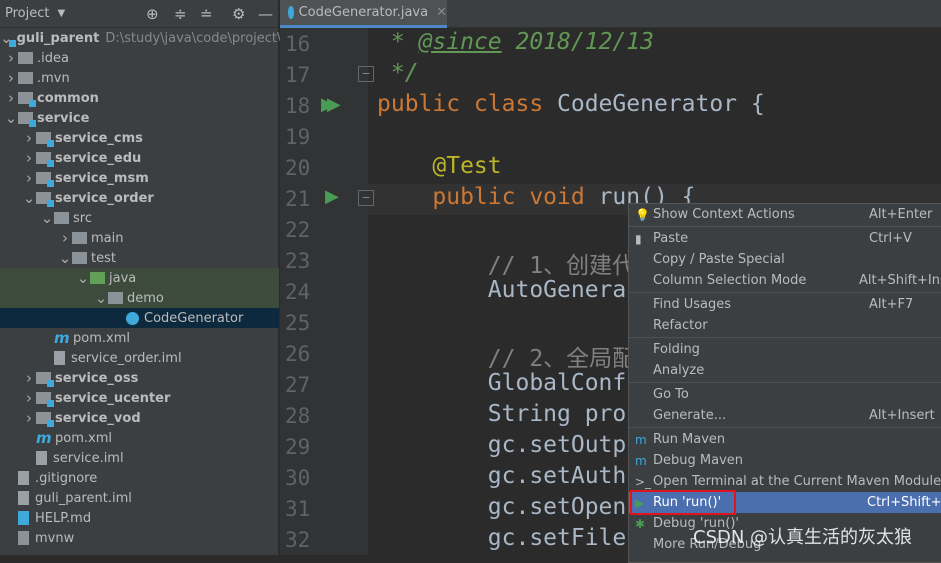 This screenshot has height=563, width=941. What do you see at coordinates (785, 439) in the screenshot?
I see `menu-item: m Run Maven` at bounding box center [785, 439].